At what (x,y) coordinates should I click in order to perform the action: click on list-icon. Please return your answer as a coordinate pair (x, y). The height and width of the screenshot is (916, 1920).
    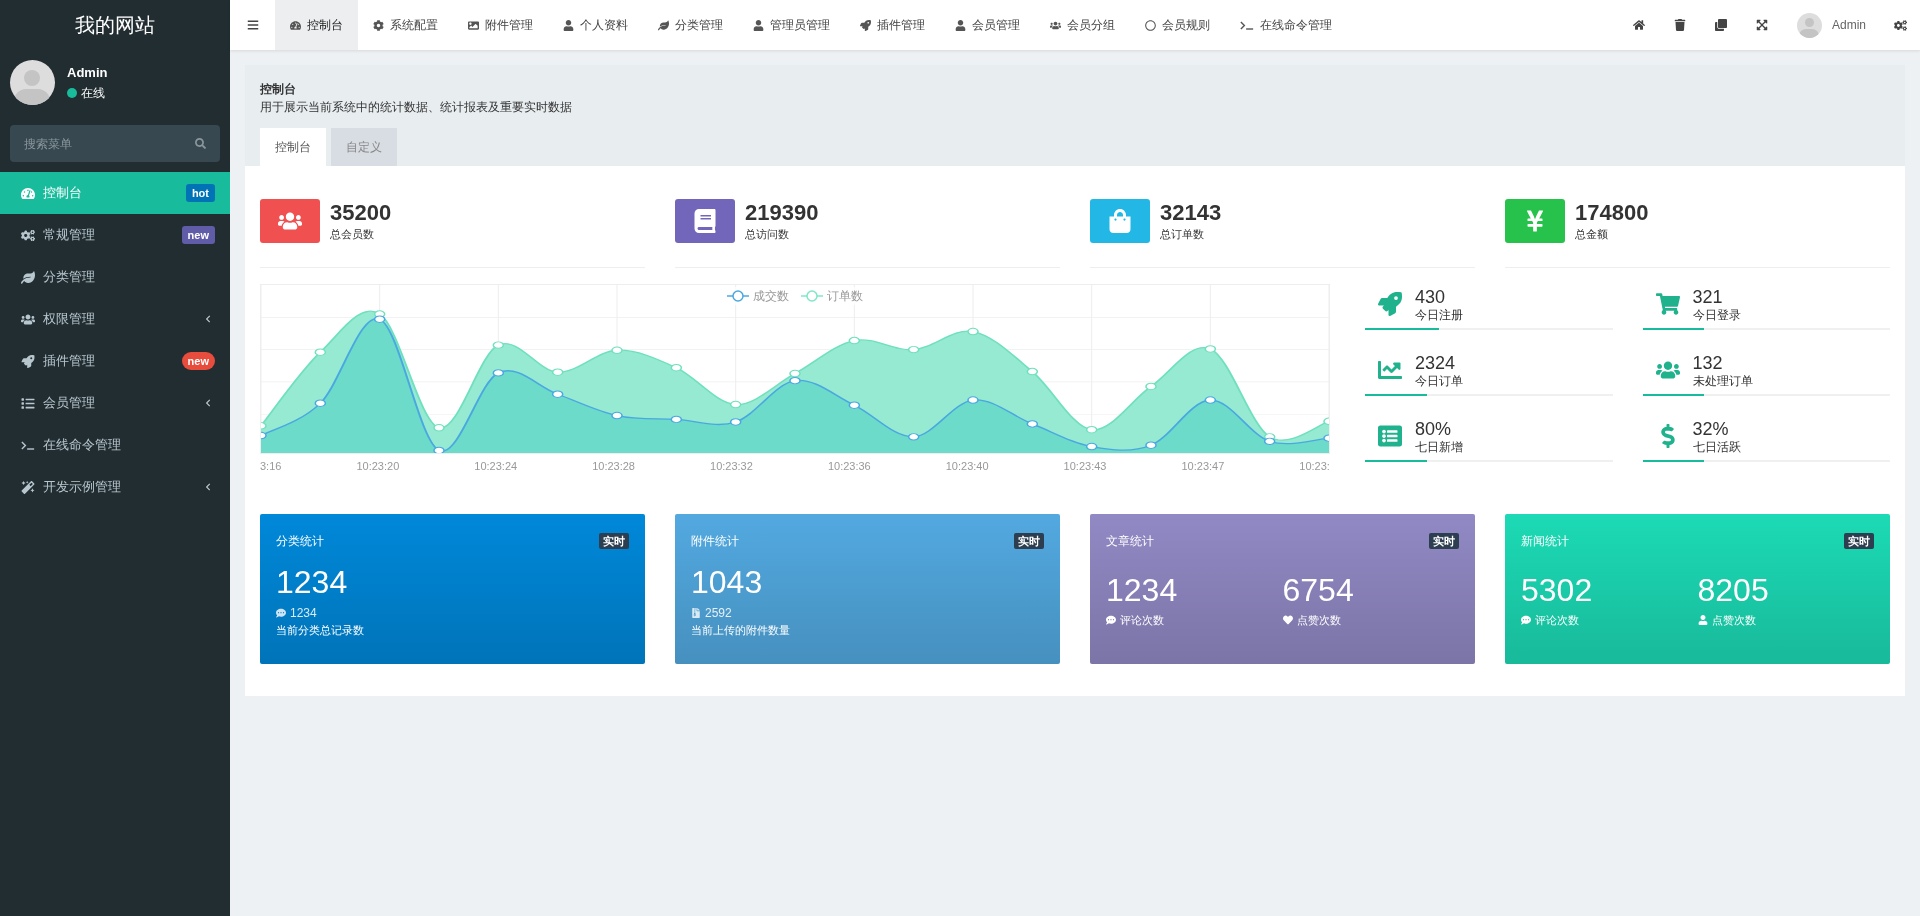
    Looking at the image, I should click on (28, 403).